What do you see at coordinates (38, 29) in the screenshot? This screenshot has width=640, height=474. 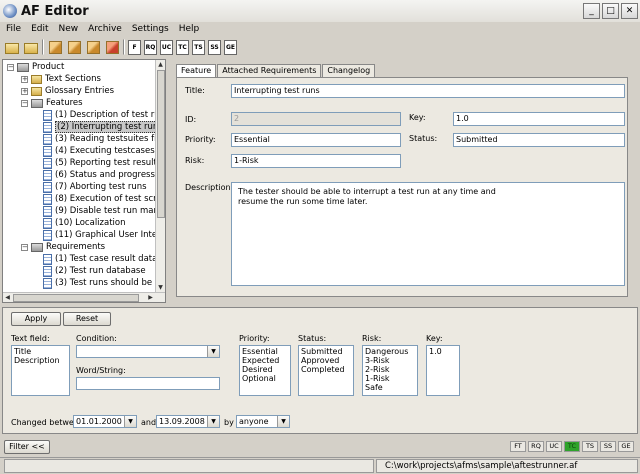 I see `menu-edit: Edit` at bounding box center [38, 29].